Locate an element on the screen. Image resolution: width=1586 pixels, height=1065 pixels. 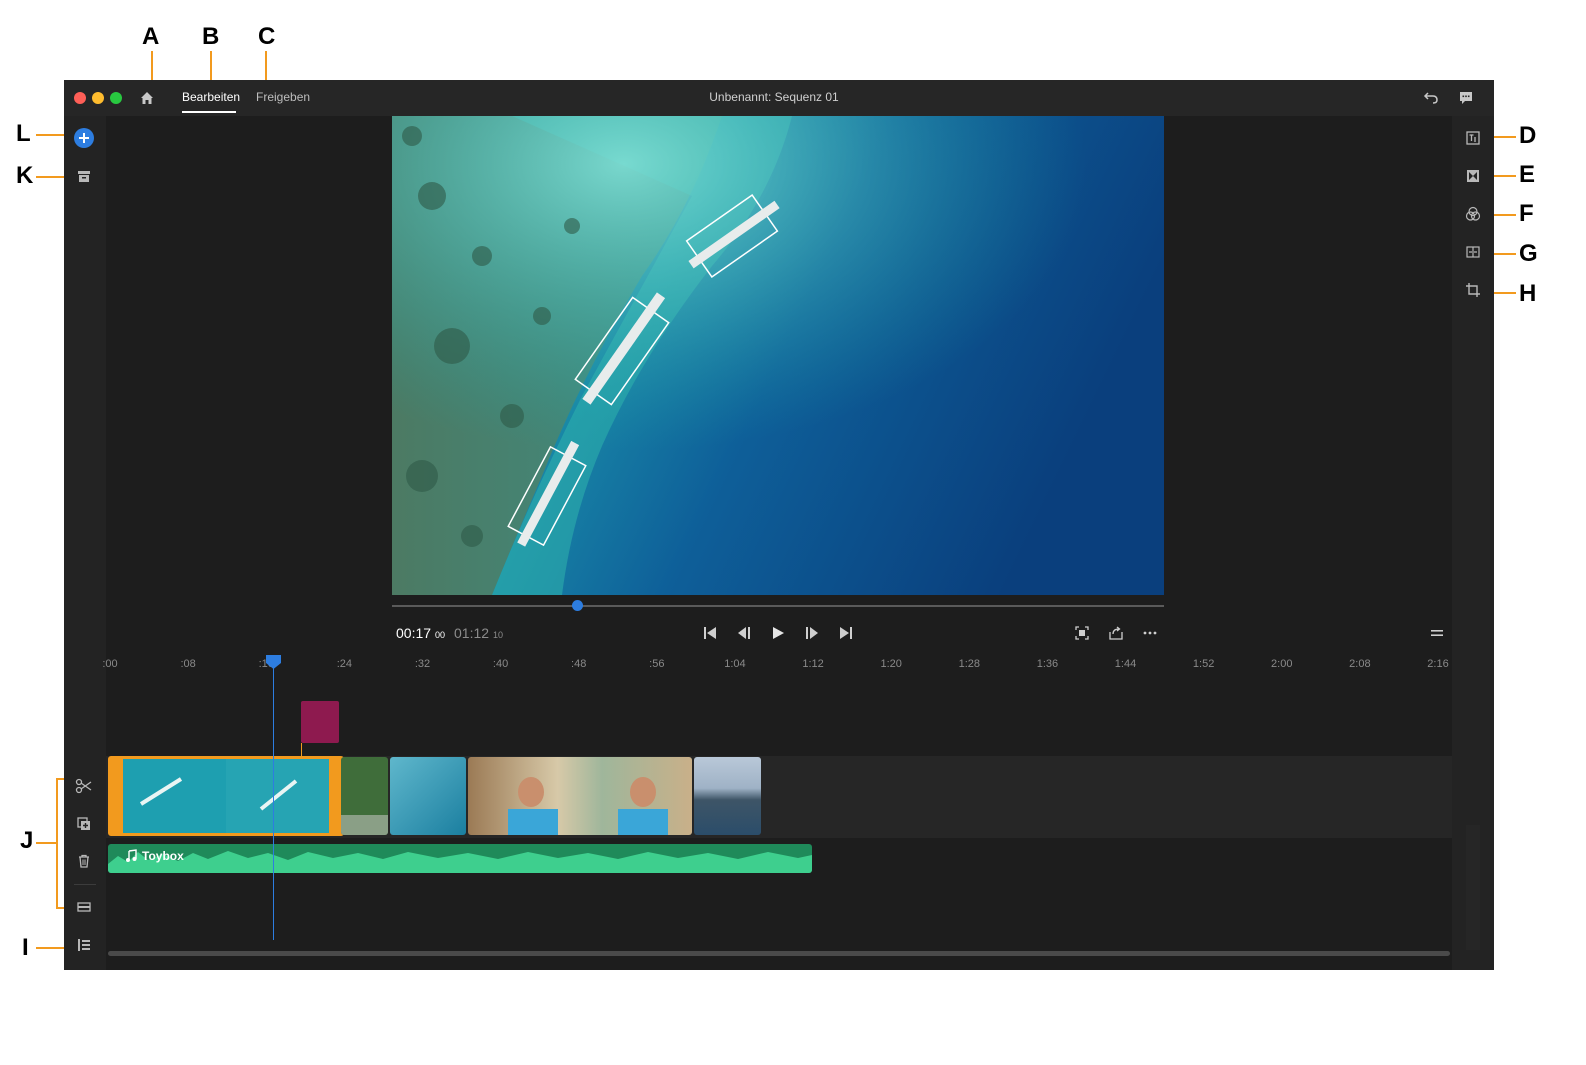
timeline-horizontal-scrollbar is located at coordinates (779, 953).